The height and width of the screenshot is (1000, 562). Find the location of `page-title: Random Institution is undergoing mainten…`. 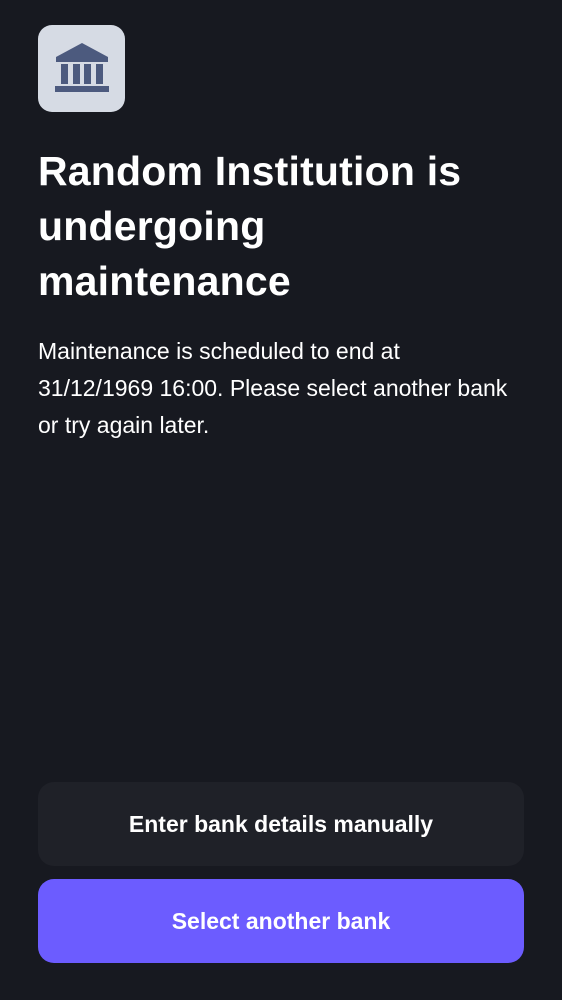

page-title: Random Institution is undergoing mainten… is located at coordinates (250, 226).